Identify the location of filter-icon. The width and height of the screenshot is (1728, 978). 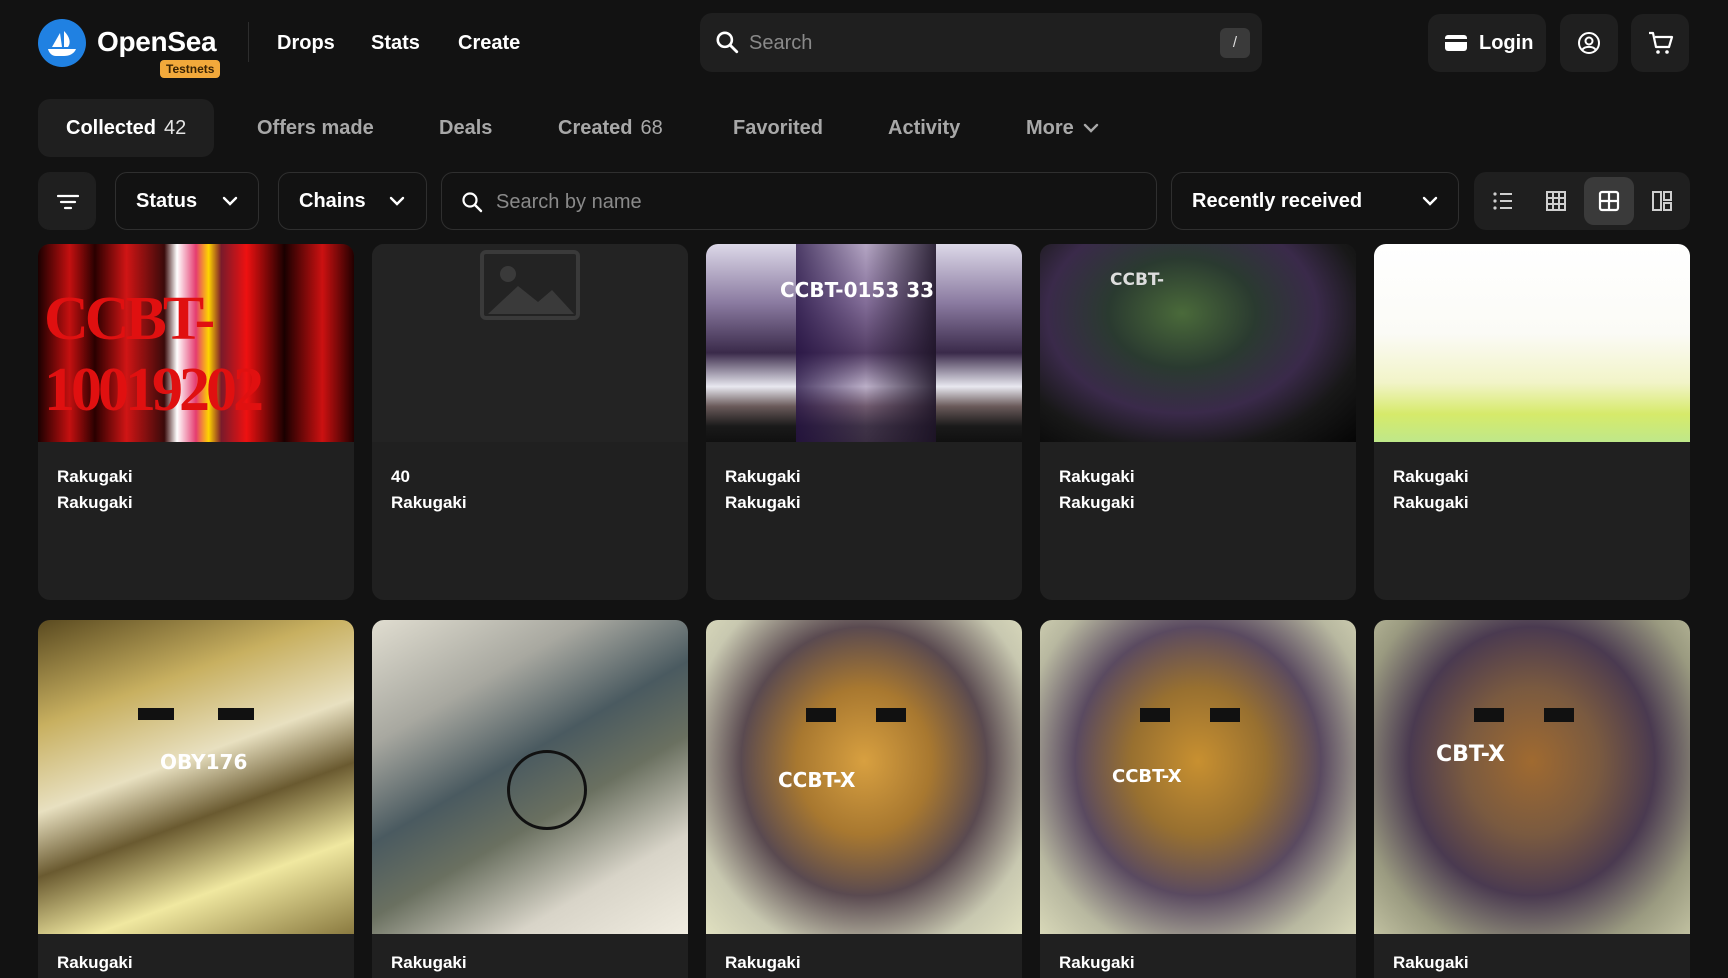
(68, 202).